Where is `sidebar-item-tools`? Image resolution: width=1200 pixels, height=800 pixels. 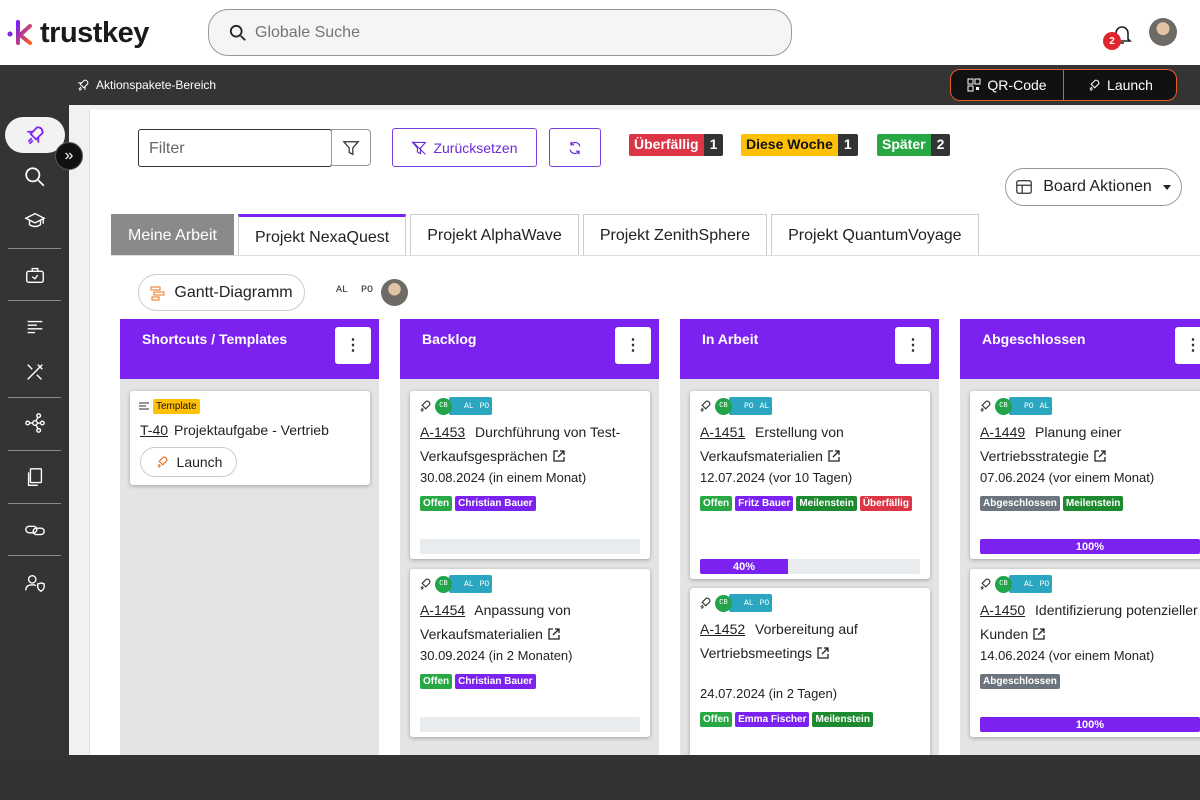 sidebar-item-tools is located at coordinates (34, 372).